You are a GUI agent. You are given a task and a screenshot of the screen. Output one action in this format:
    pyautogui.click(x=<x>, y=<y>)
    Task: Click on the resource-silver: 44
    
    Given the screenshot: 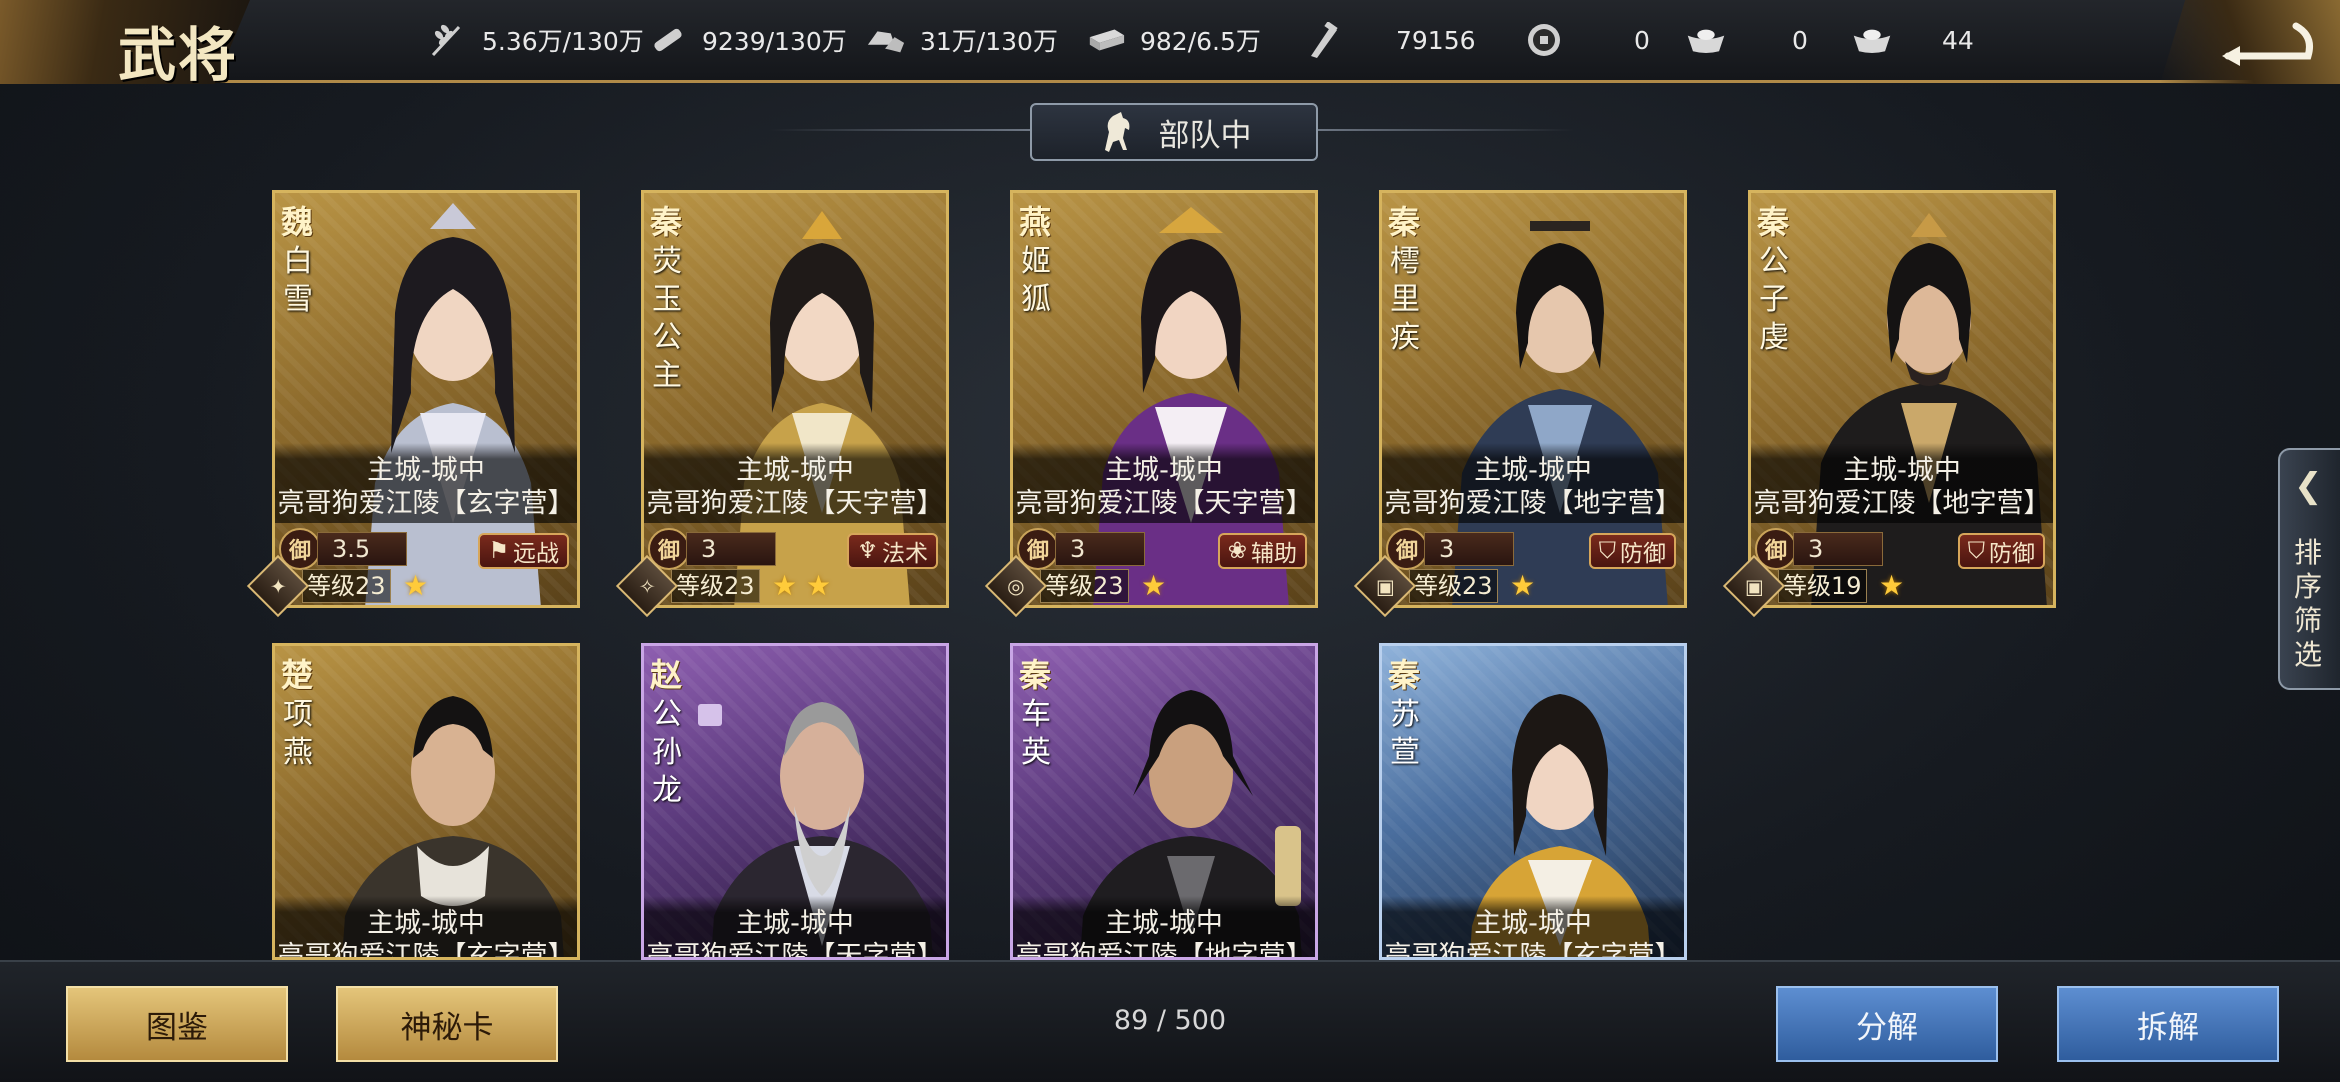 What is the action you would take?
    pyautogui.click(x=1913, y=40)
    